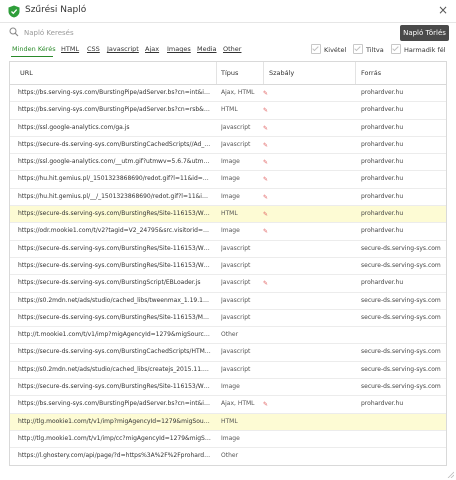  What do you see at coordinates (93, 49) in the screenshot?
I see `tab-css: CSS` at bounding box center [93, 49].